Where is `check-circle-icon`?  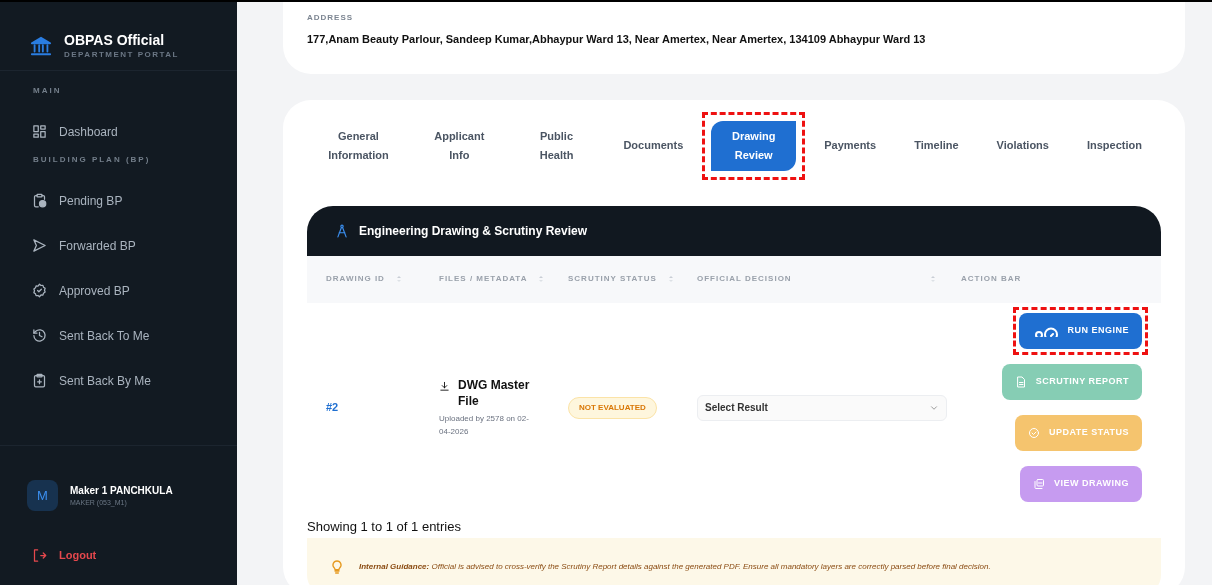
check-circle-icon is located at coordinates (1034, 433).